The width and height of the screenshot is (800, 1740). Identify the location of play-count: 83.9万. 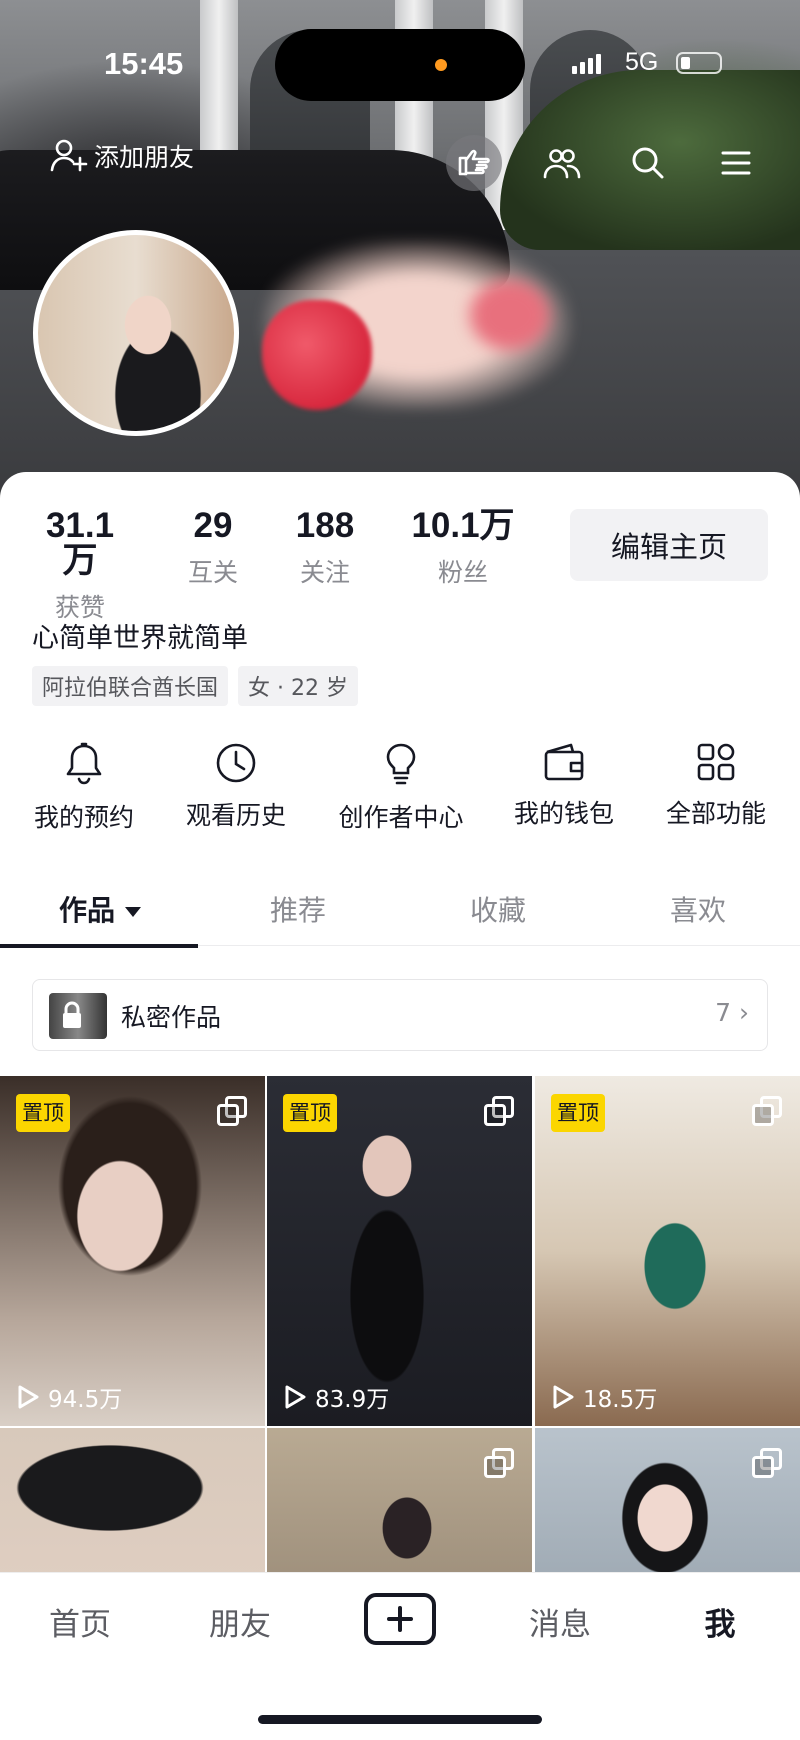
(336, 1397).